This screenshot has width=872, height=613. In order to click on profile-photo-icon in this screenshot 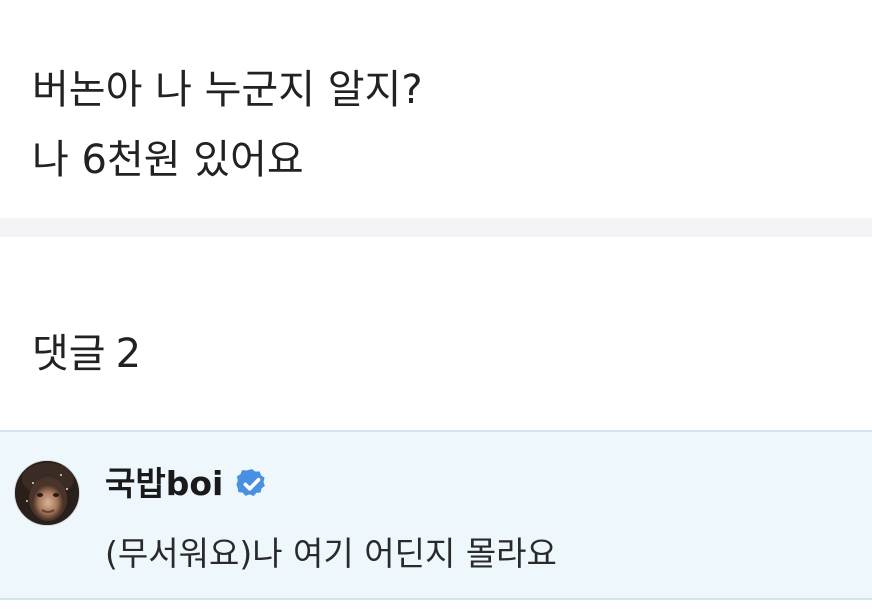, I will do `click(47, 493)`.